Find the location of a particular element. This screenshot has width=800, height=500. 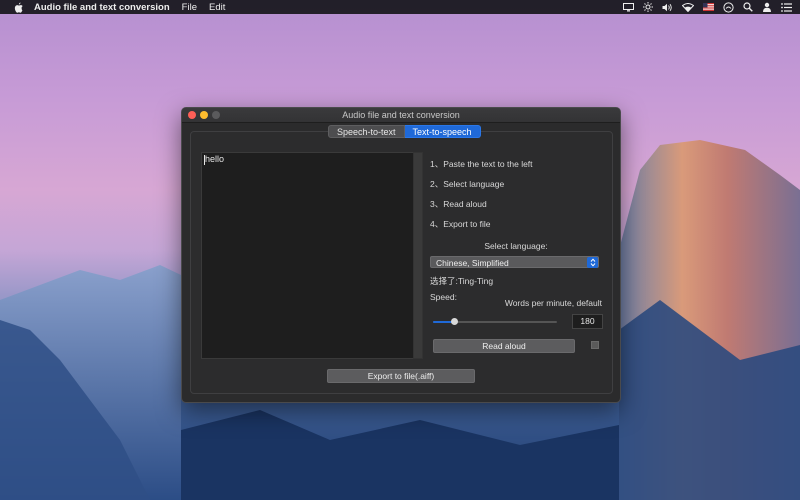

title-bar: Audio file and text conversion is located at coordinates (401, 115).